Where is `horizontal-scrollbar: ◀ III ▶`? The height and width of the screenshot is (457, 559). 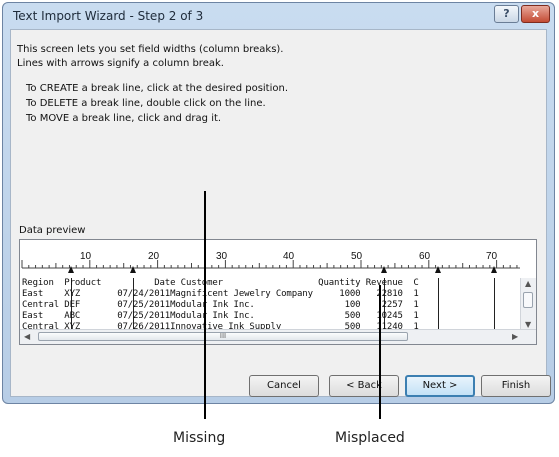
horizontal-scrollbar: ◀ III ▶ is located at coordinates (278, 336).